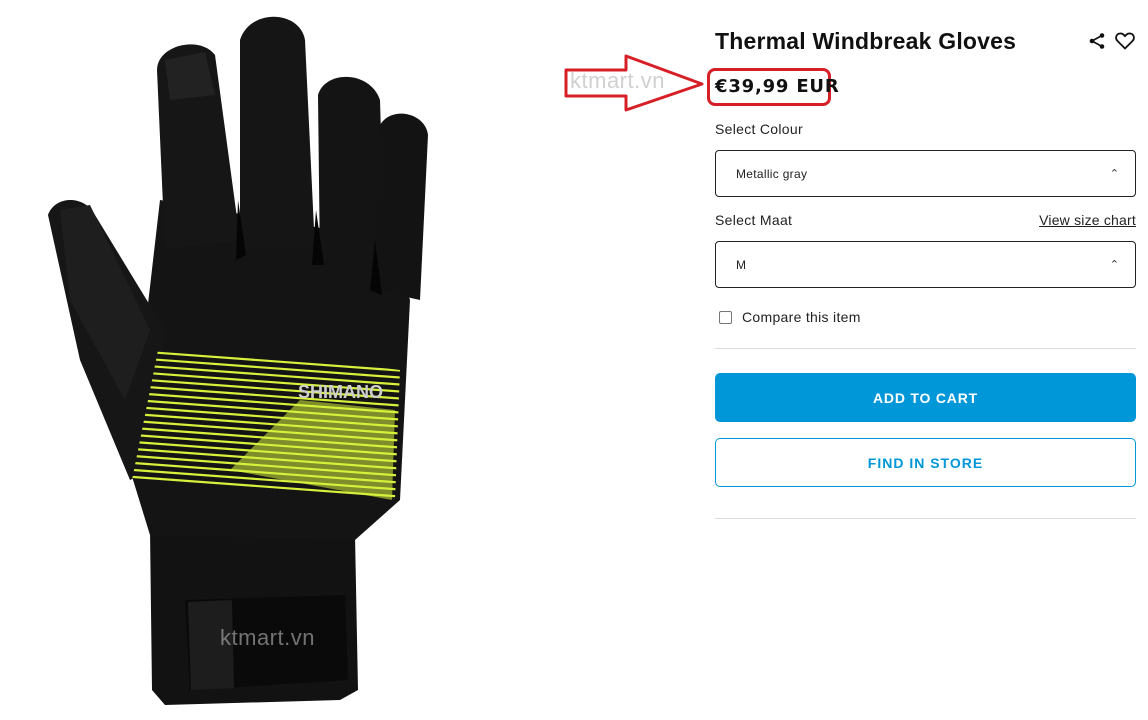 The image size is (1148, 720). What do you see at coordinates (267, 637) in the screenshot?
I see `watermark: ktmart.vn` at bounding box center [267, 637].